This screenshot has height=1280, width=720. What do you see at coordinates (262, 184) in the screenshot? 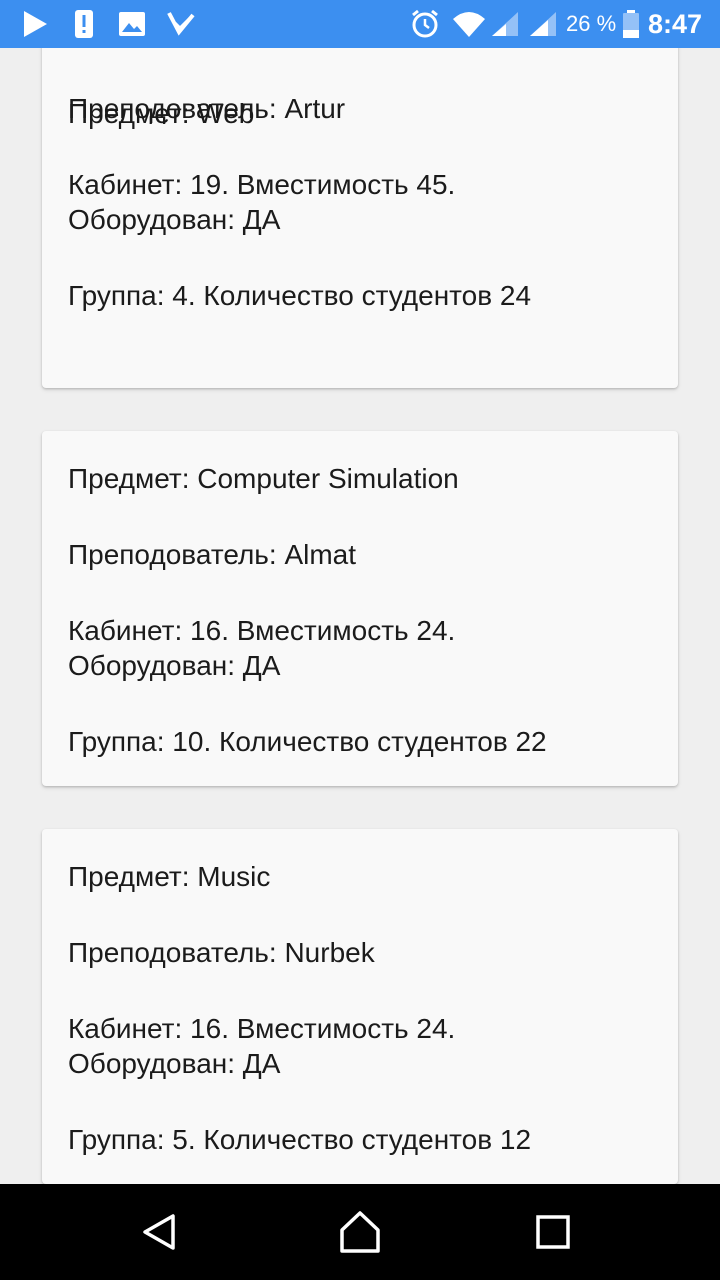
I see `card-room-line1: Кабинет: 19. Вместимость 45.` at bounding box center [262, 184].